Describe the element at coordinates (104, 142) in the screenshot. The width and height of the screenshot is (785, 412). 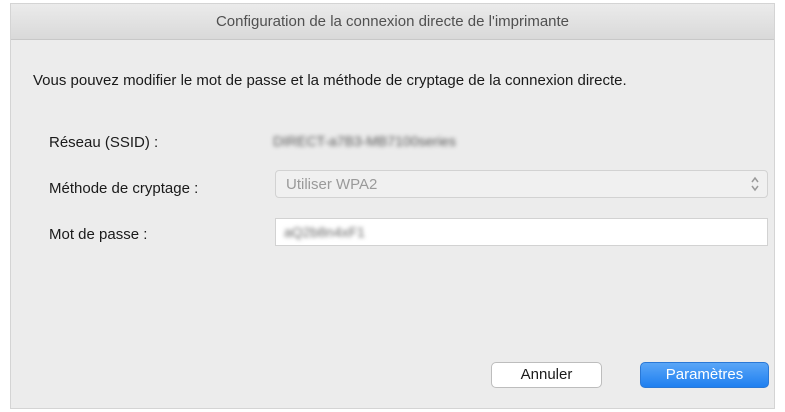
I see `ssid-label: Réseau (SSID) :` at that location.